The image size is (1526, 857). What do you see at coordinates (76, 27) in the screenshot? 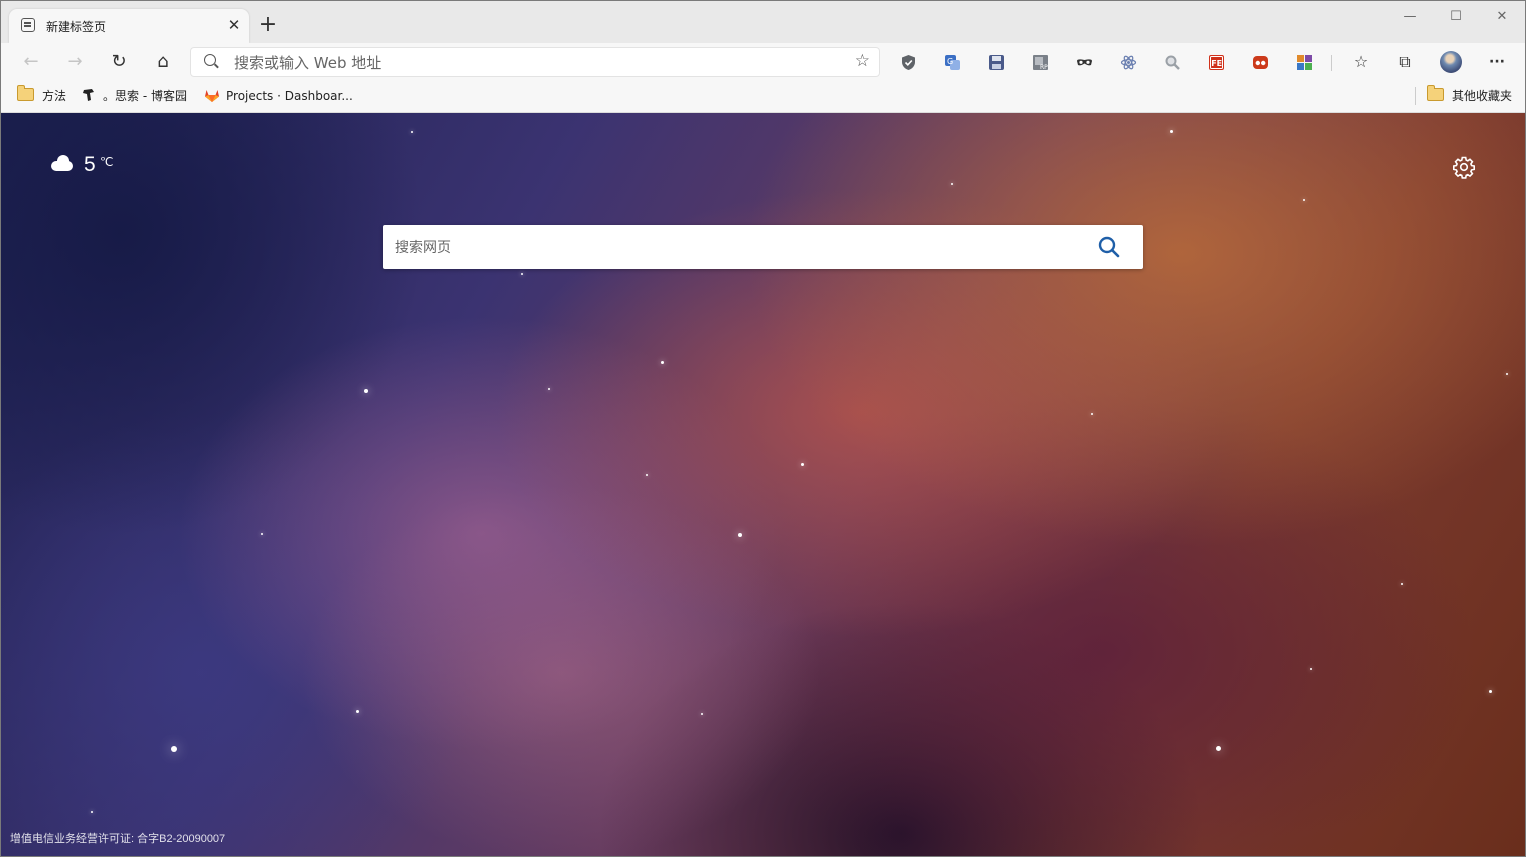
I see `tab-title: 新建标签页` at bounding box center [76, 27].